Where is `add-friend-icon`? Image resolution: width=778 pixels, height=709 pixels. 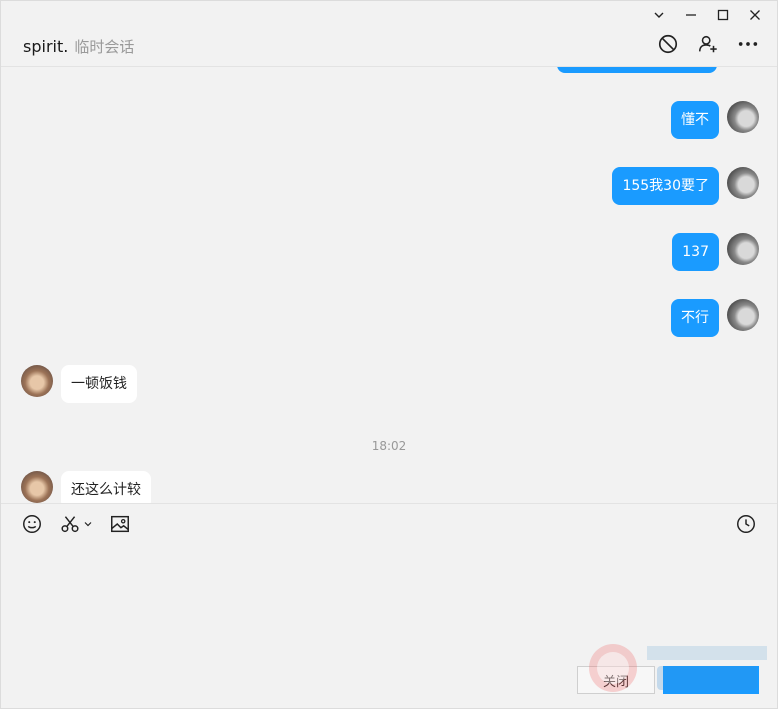
add-friend-icon is located at coordinates (708, 44).